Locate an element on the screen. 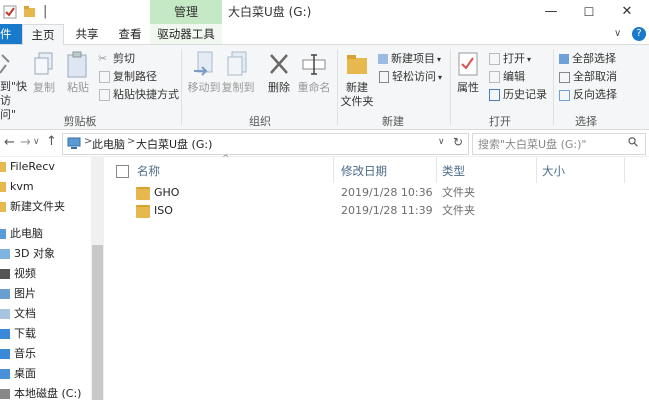  tab-drive-tools: 驱动器工具 is located at coordinates (186, 34).